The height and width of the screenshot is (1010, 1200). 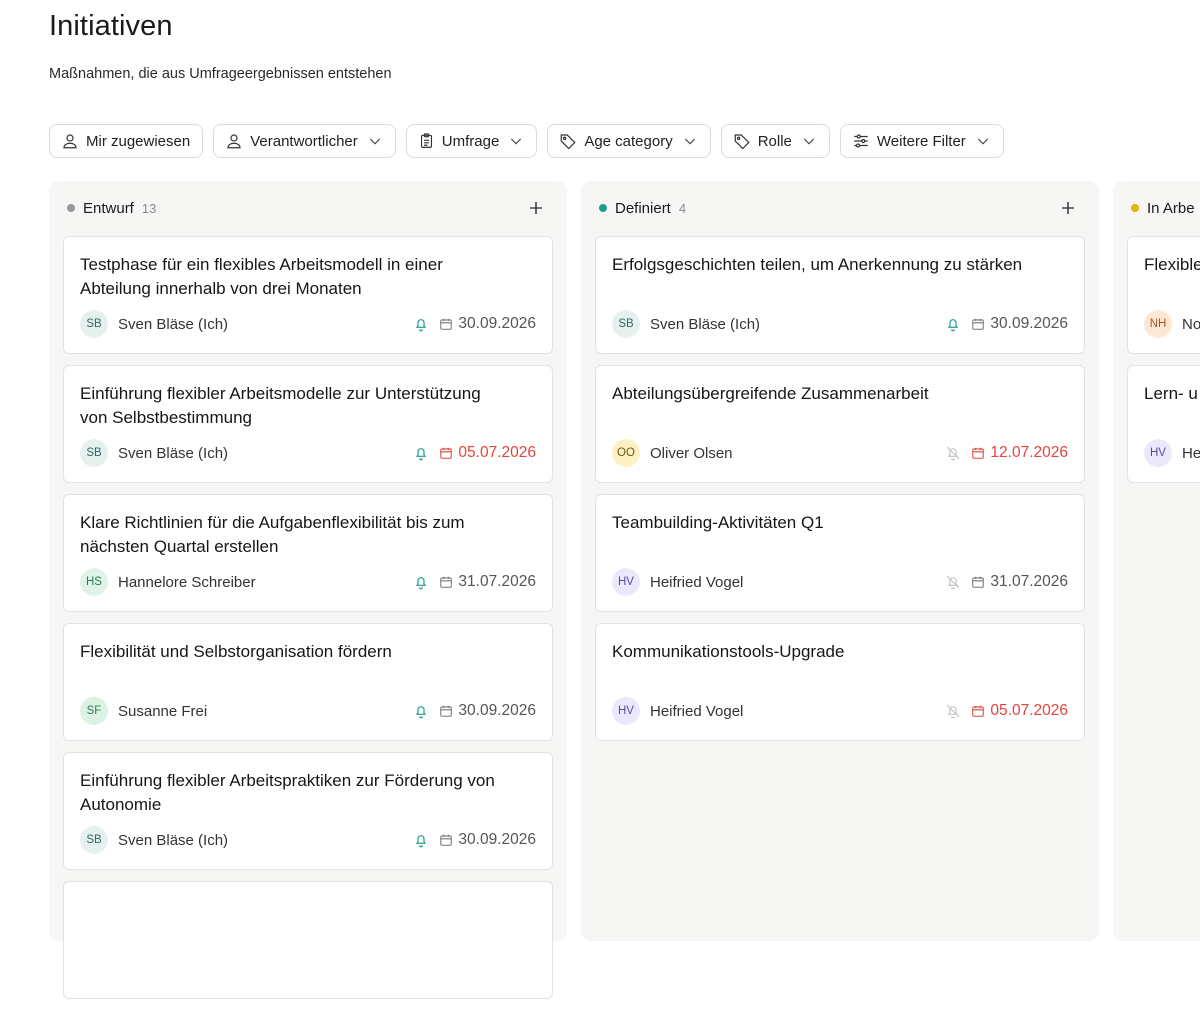 What do you see at coordinates (642, 208) in the screenshot?
I see `column-header: Definiert 4` at bounding box center [642, 208].